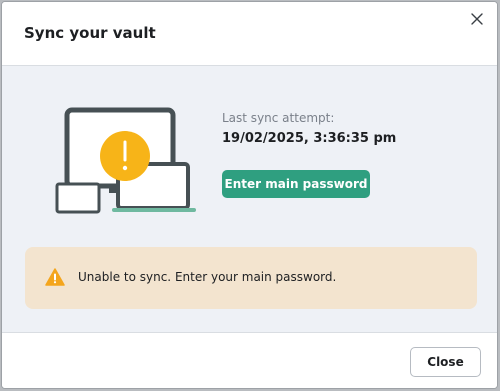 Image resolution: width=500 pixels, height=391 pixels. What do you see at coordinates (278, 118) in the screenshot?
I see `last-sync-label: Last sync attempt:` at bounding box center [278, 118].